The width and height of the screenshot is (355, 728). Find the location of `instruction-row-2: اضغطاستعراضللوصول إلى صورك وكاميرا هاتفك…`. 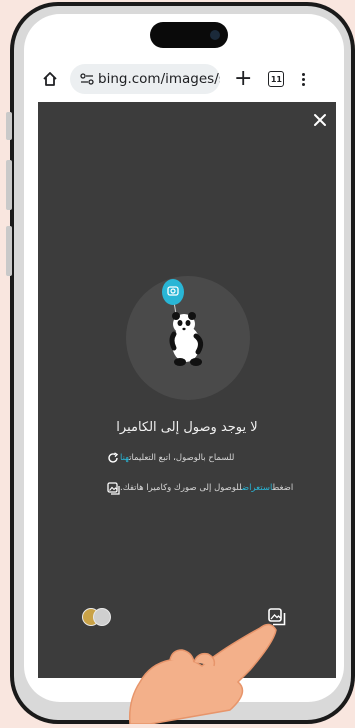

instruction-row-2: اضغطاستعراضللوصول إلى صورك وكاميرا هاتفك… is located at coordinates (208, 488).